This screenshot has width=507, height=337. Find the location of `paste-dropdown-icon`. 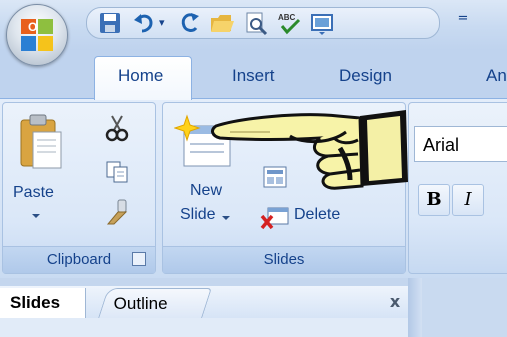

paste-dropdown-icon is located at coordinates (36, 216).